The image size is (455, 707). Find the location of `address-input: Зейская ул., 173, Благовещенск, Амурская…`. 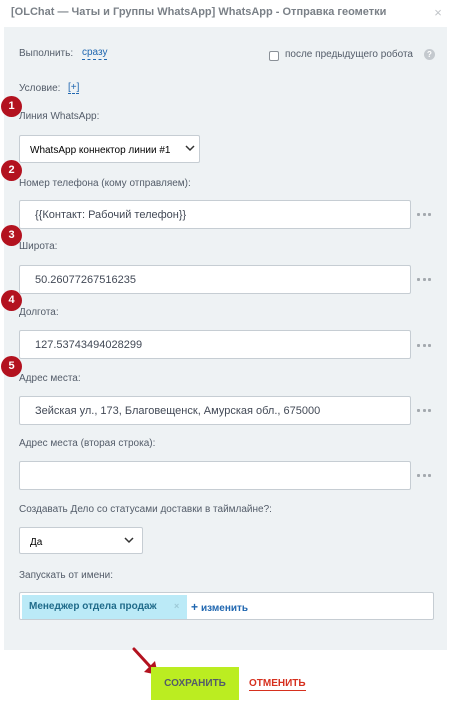

address-input: Зейская ул., 173, Благовещенск, Амурская… is located at coordinates (215, 410).